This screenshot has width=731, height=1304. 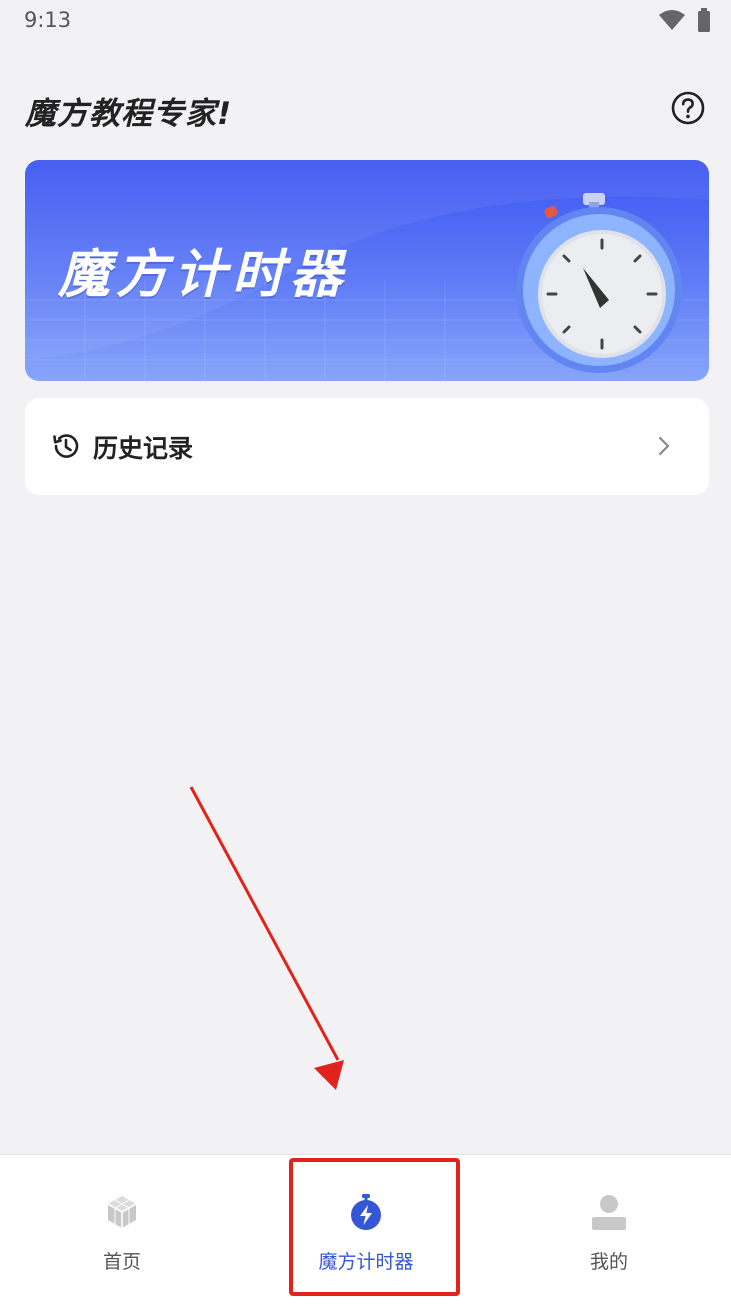 I want to click on history-label: 历史记录, so click(x=143, y=448).